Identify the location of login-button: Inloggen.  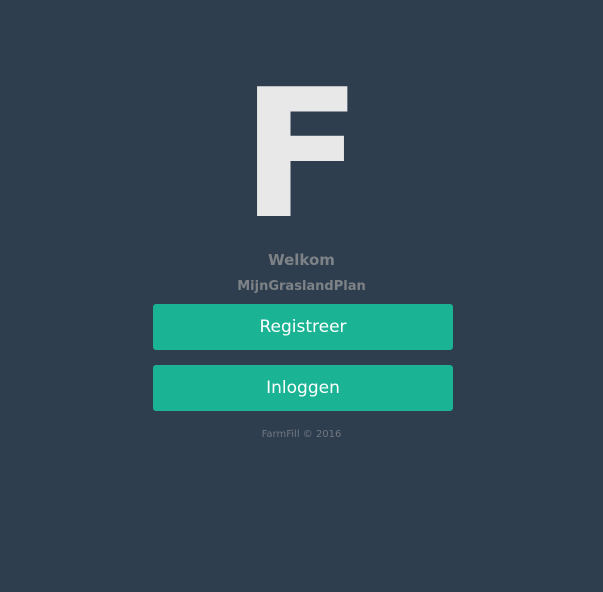
(303, 388).